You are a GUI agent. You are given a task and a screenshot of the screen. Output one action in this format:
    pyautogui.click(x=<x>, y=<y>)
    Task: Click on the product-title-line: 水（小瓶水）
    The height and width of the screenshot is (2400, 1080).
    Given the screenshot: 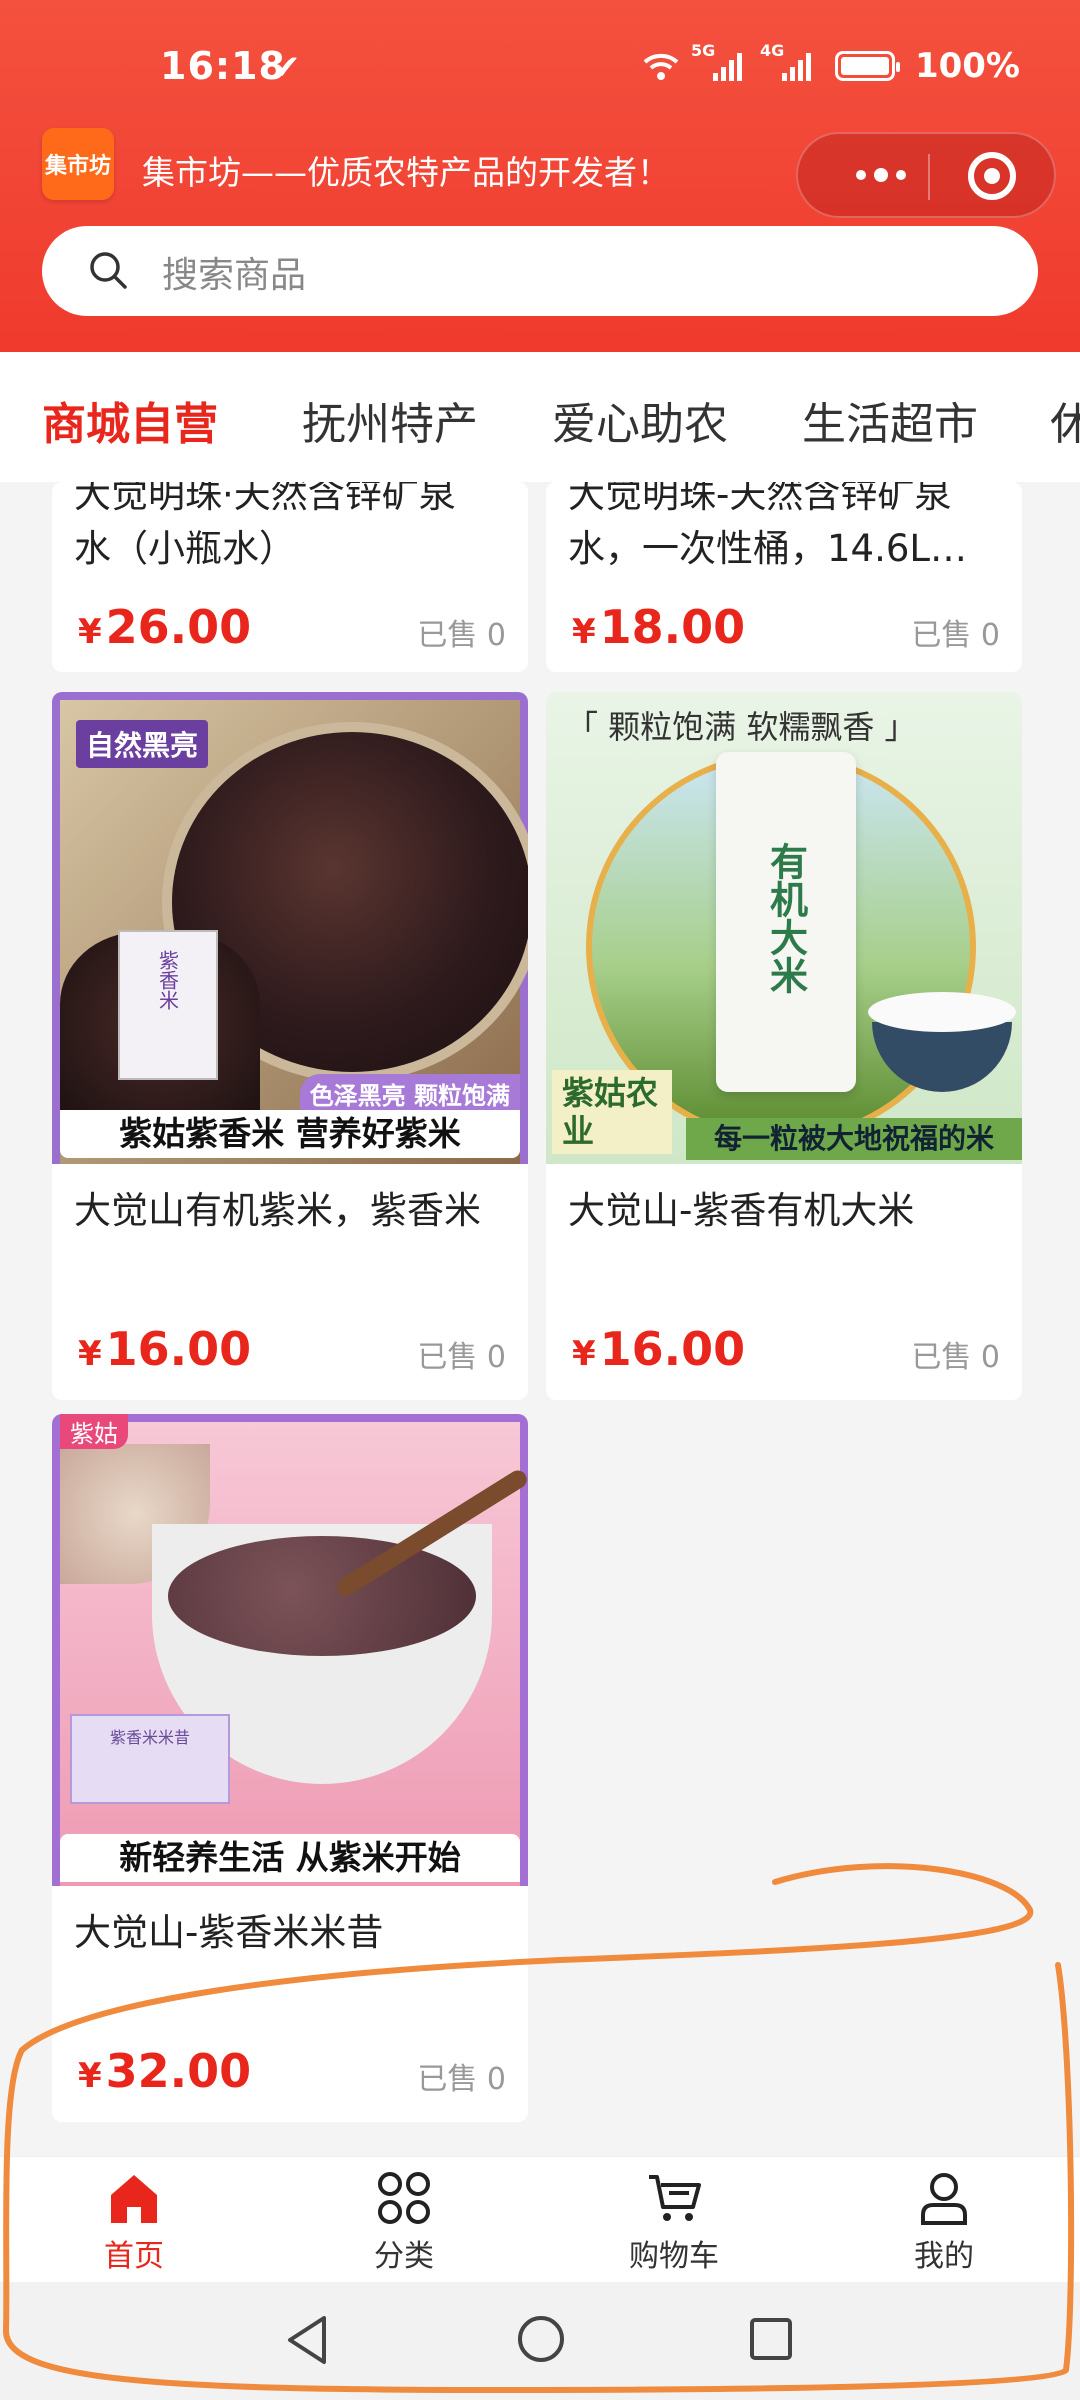 What is the action you would take?
    pyautogui.click(x=185, y=548)
    